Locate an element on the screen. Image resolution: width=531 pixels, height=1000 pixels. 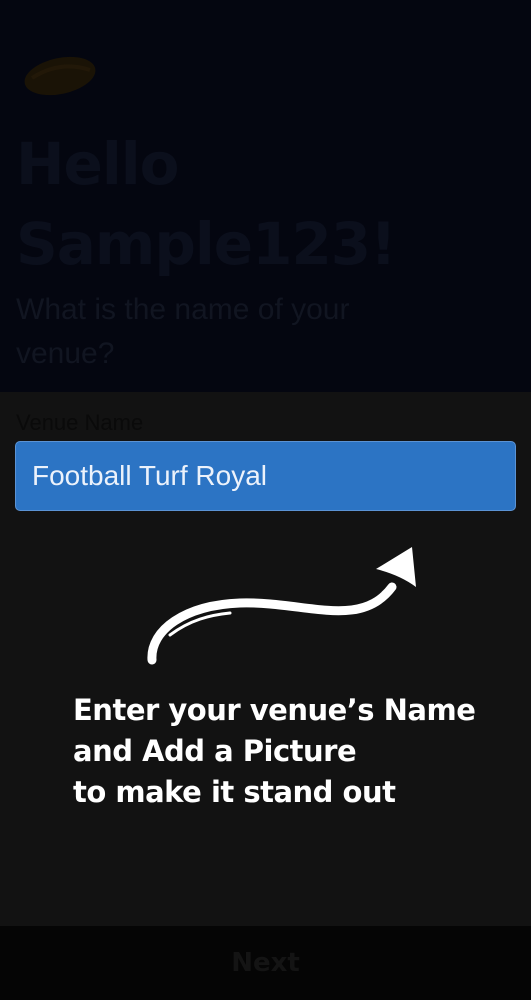
football-logo-icon is located at coordinates (60, 76).